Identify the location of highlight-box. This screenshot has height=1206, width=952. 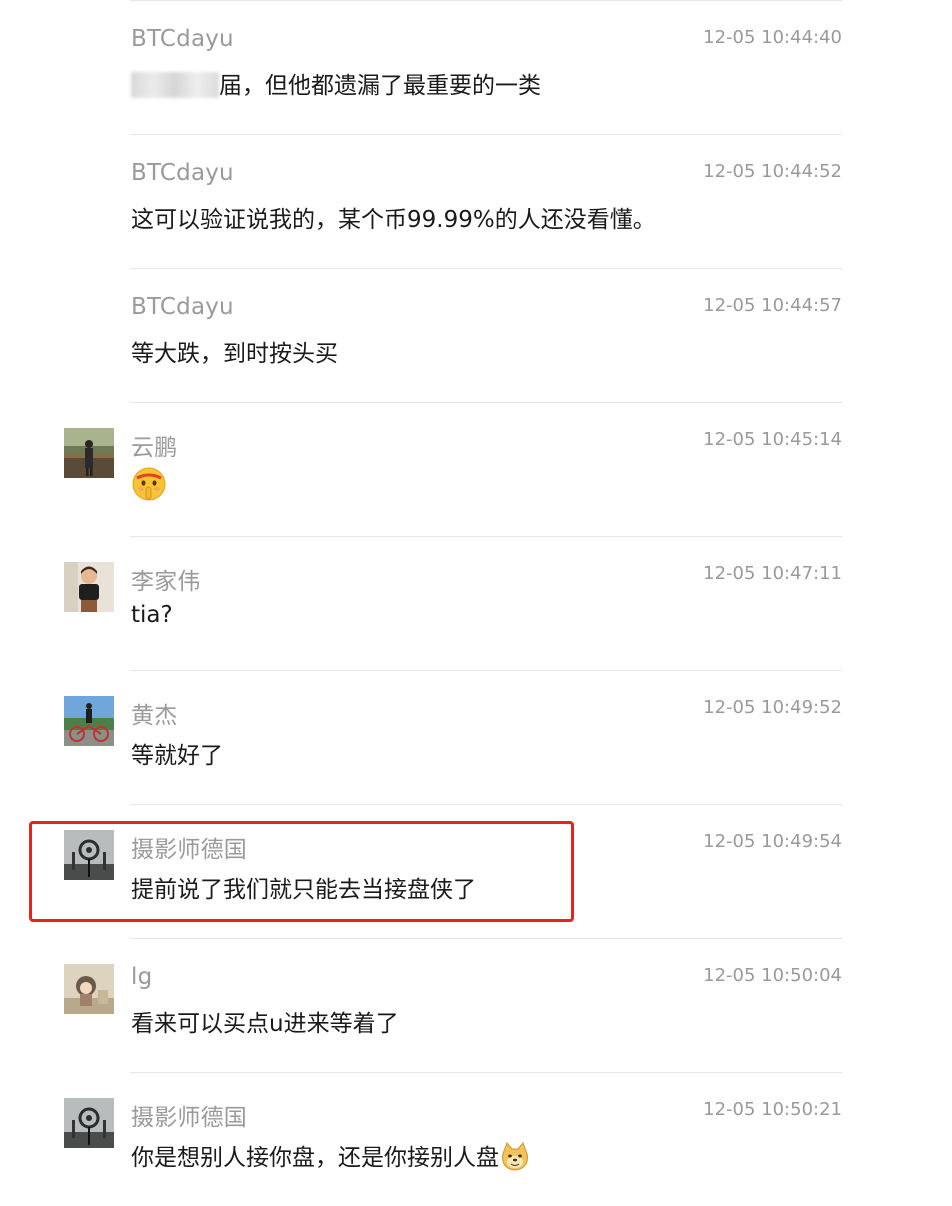
(301, 871).